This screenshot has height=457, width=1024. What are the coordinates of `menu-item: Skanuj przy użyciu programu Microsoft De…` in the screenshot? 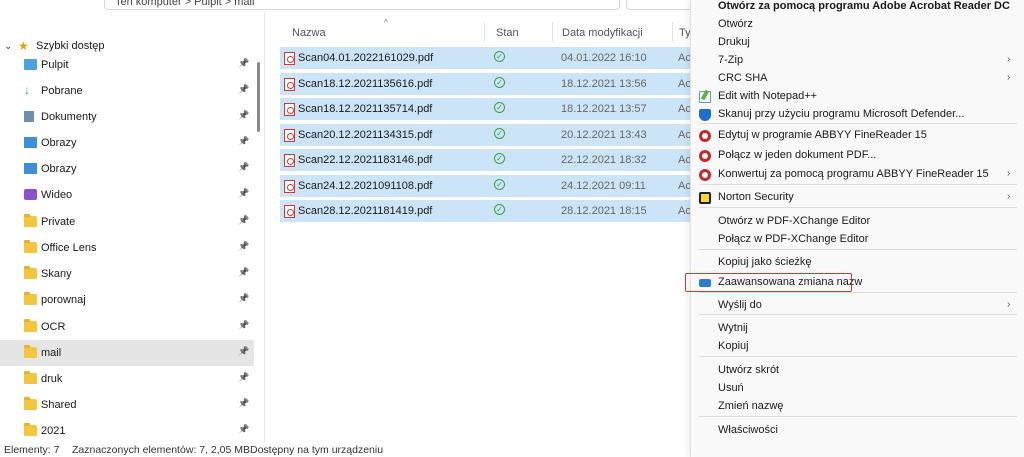 It's located at (857, 115).